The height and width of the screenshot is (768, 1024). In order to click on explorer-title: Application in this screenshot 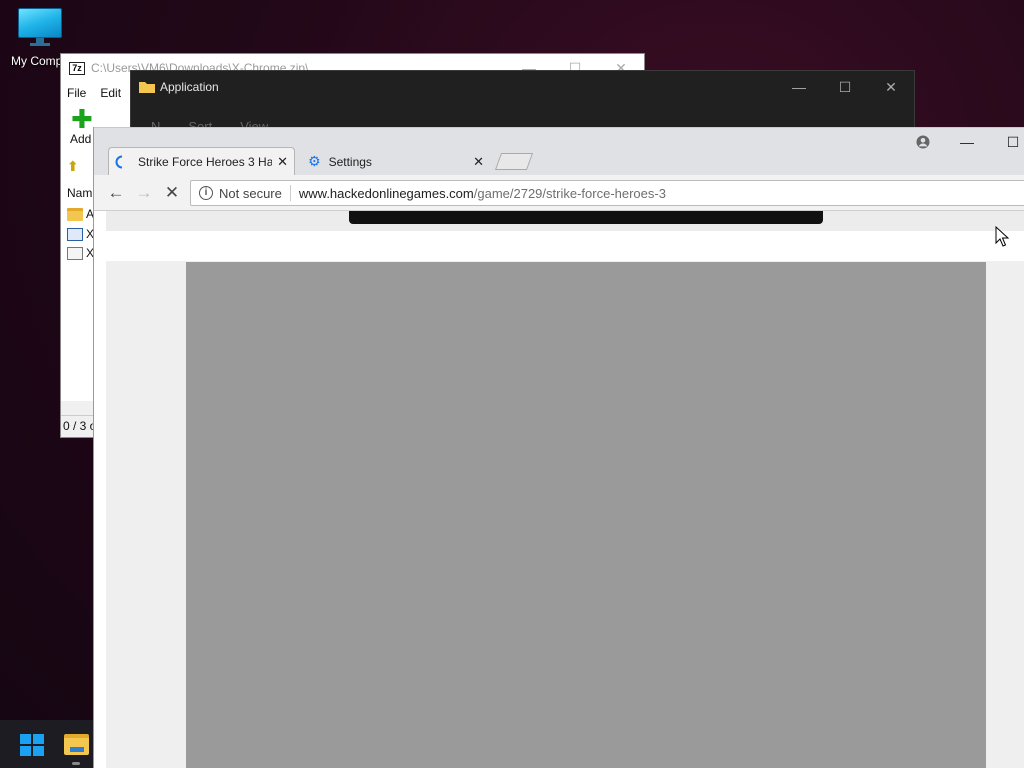, I will do `click(189, 87)`.